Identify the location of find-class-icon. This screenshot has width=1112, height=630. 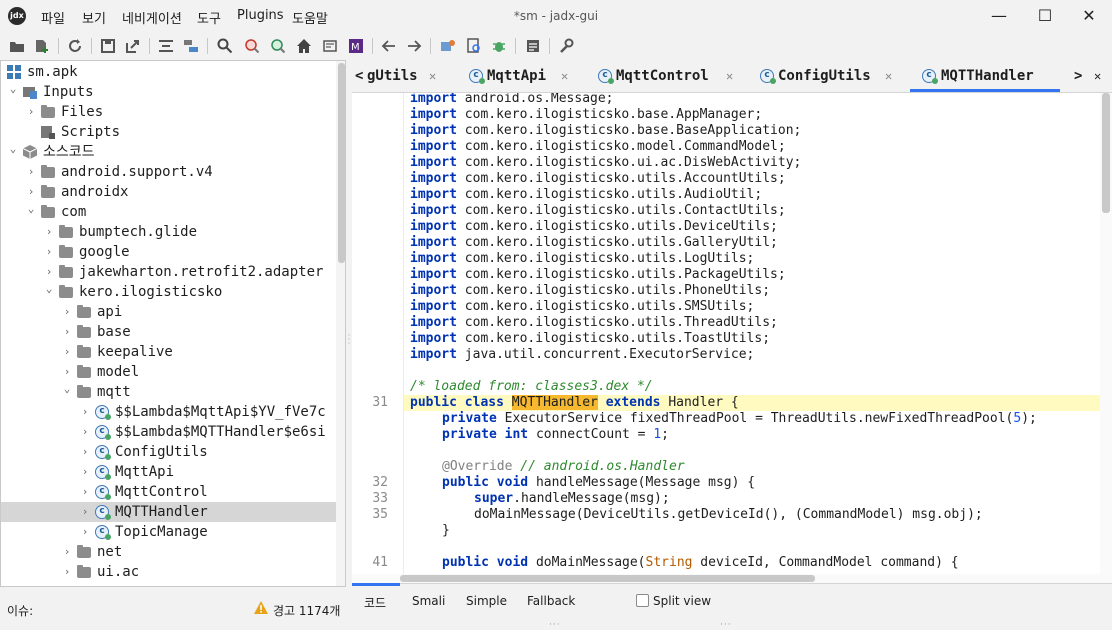
(252, 46).